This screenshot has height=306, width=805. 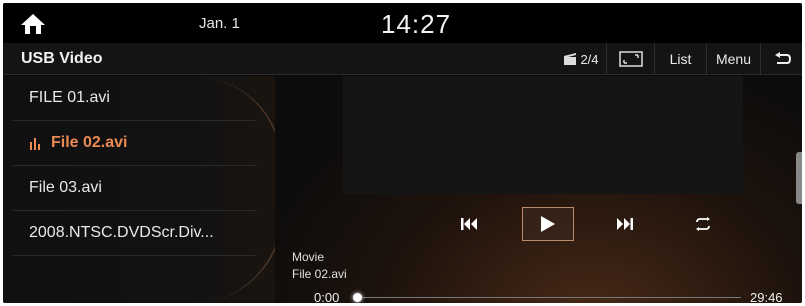 What do you see at coordinates (549, 297) in the screenshot?
I see `progress-bar` at bounding box center [549, 297].